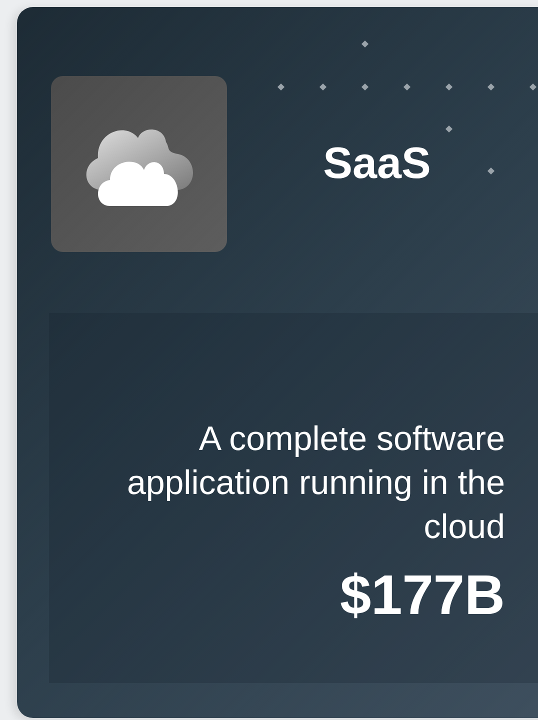 The width and height of the screenshot is (538, 720). I want to click on card-title: SaaS, so click(377, 164).